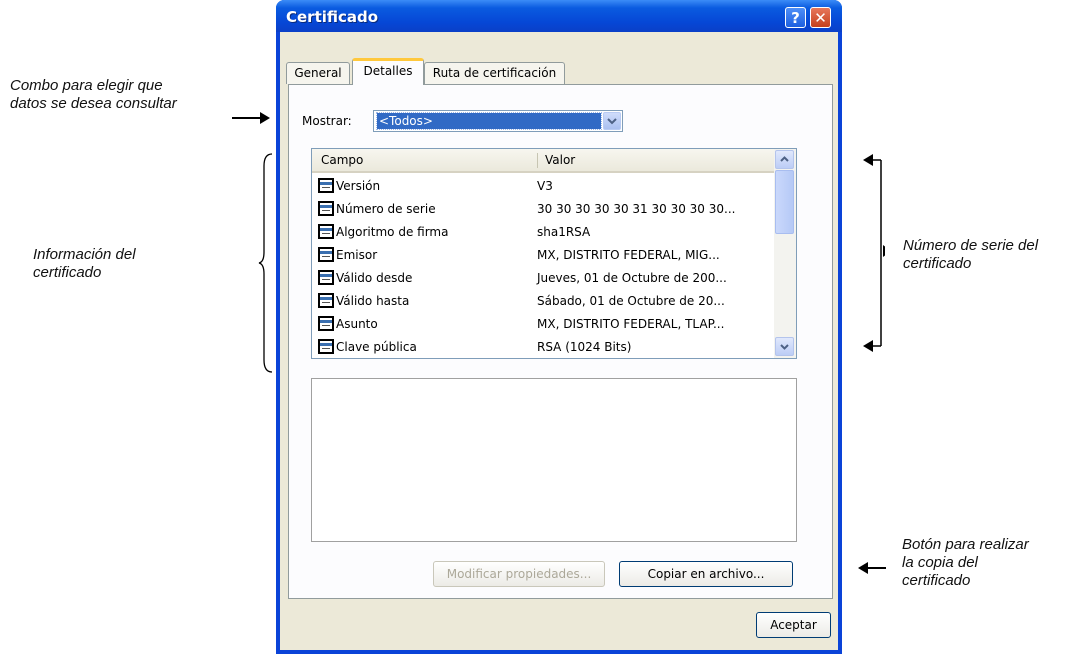 This screenshot has width=1091, height=654. What do you see at coordinates (564, 232) in the screenshot?
I see `row-value: sha1RSA` at bounding box center [564, 232].